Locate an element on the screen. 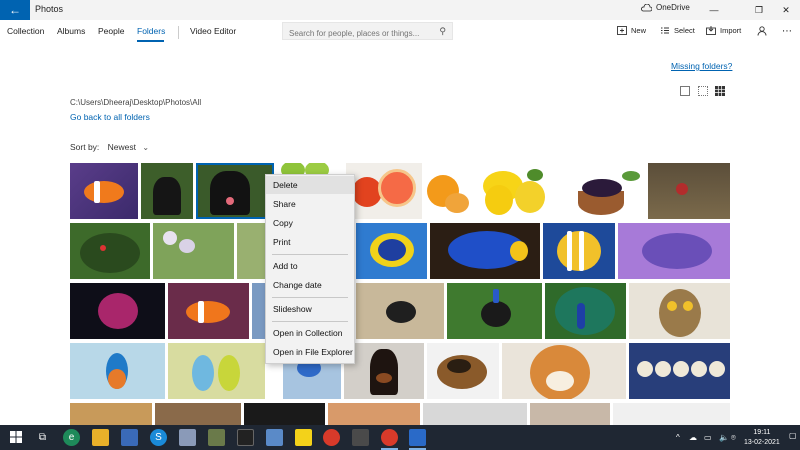 The height and width of the screenshot is (450, 800). import-button: Import is located at coordinates (723, 30).